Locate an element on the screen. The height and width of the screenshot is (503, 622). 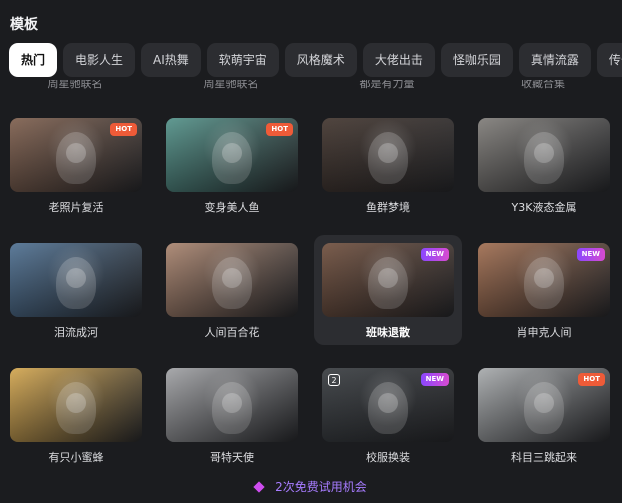
template-card: 有只小蜜蜂 is located at coordinates (76, 415).